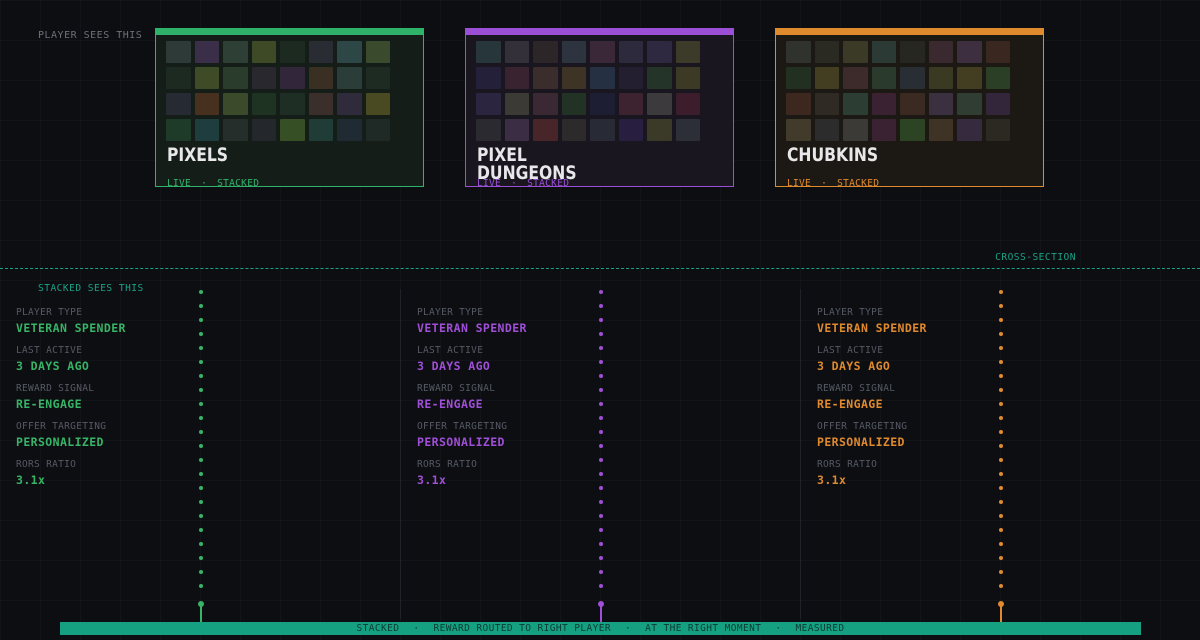 The width and height of the screenshot is (1200, 640). I want to click on game-card-pixel-dungeons: PIXEL DUNGEONS LIVE · STACKED, so click(599, 107).